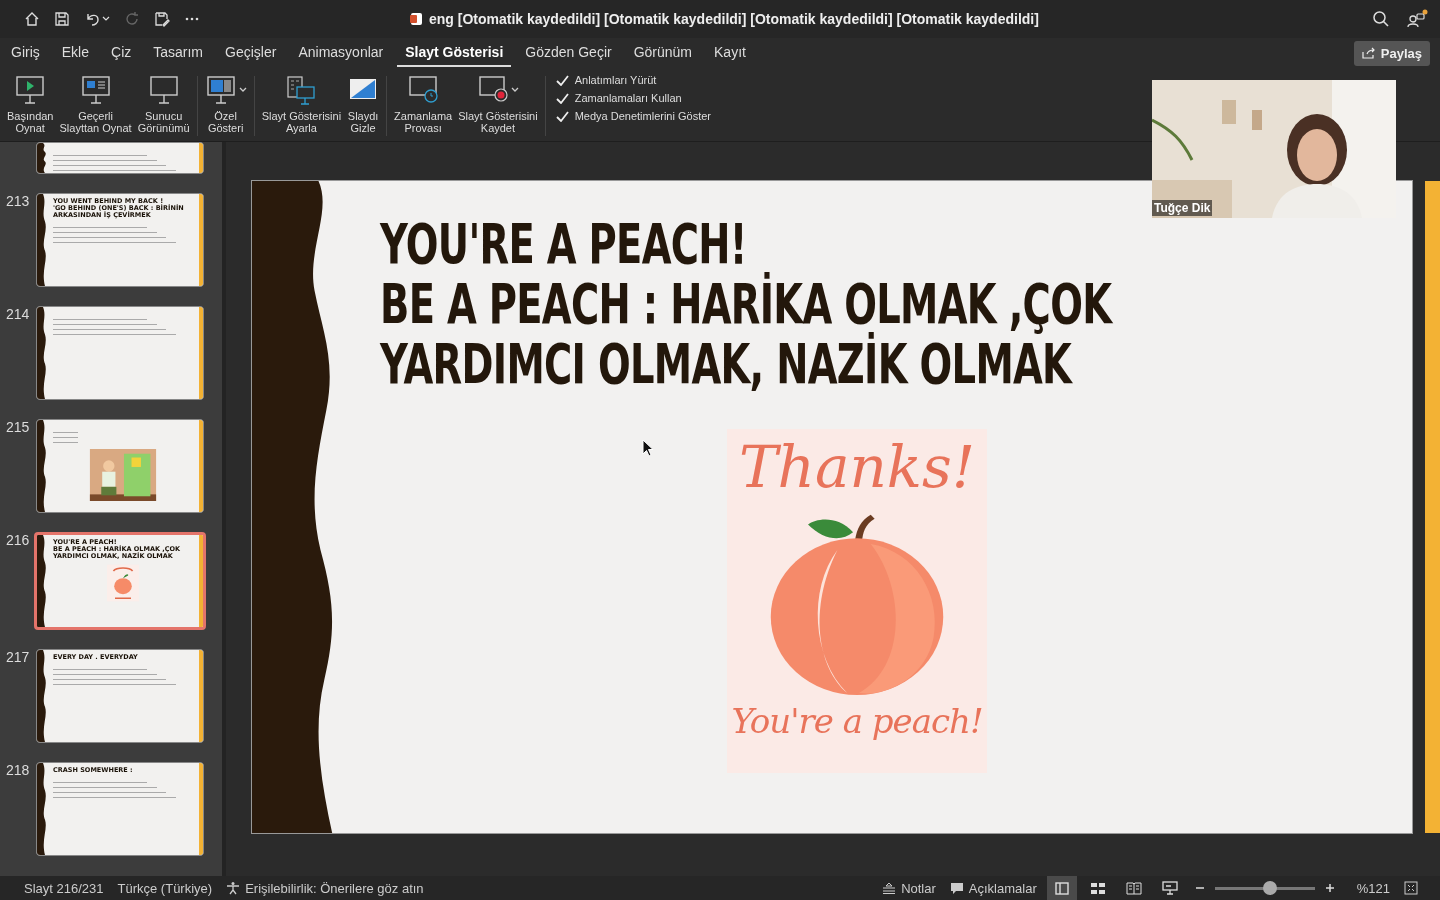 The width and height of the screenshot is (1440, 900). I want to click on save-edit-icon, so click(162, 19).